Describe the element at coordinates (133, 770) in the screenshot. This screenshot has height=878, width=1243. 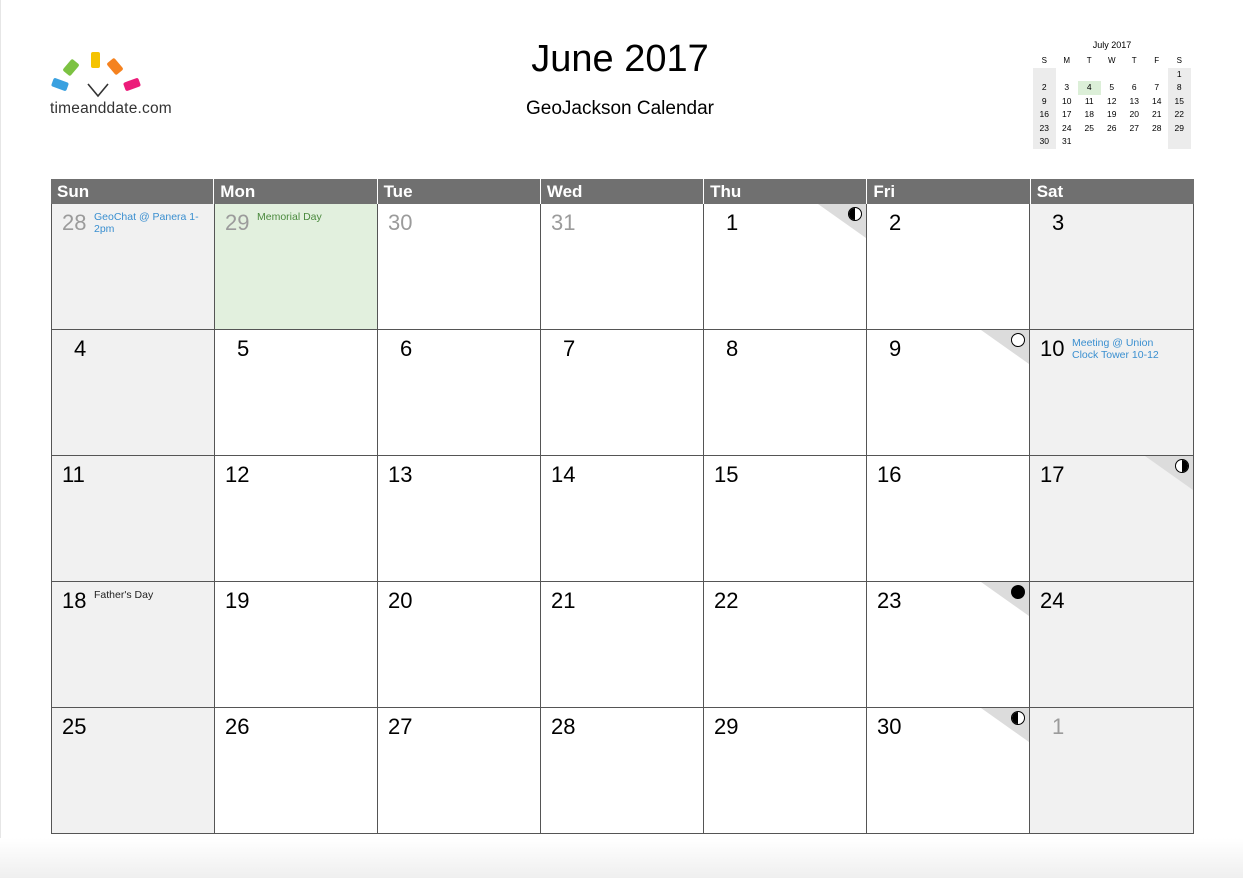
I see `day-cell: 25` at that location.